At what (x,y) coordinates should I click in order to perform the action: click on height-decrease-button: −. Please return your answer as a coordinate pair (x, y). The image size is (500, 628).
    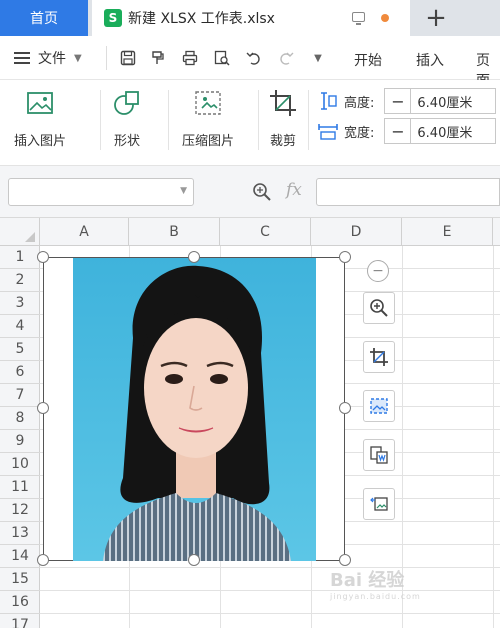
    Looking at the image, I should click on (398, 101).